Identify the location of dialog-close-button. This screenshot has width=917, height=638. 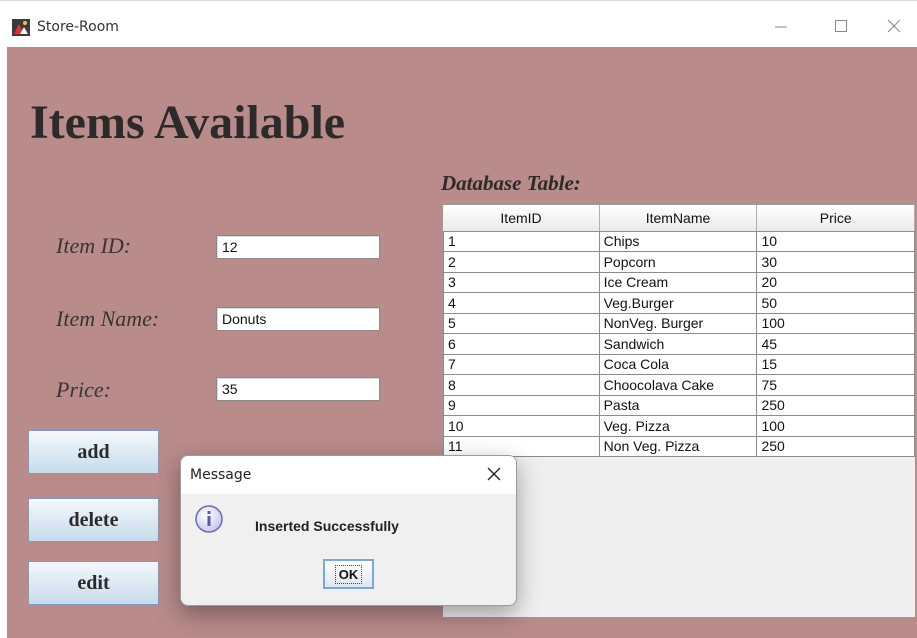
(494, 474).